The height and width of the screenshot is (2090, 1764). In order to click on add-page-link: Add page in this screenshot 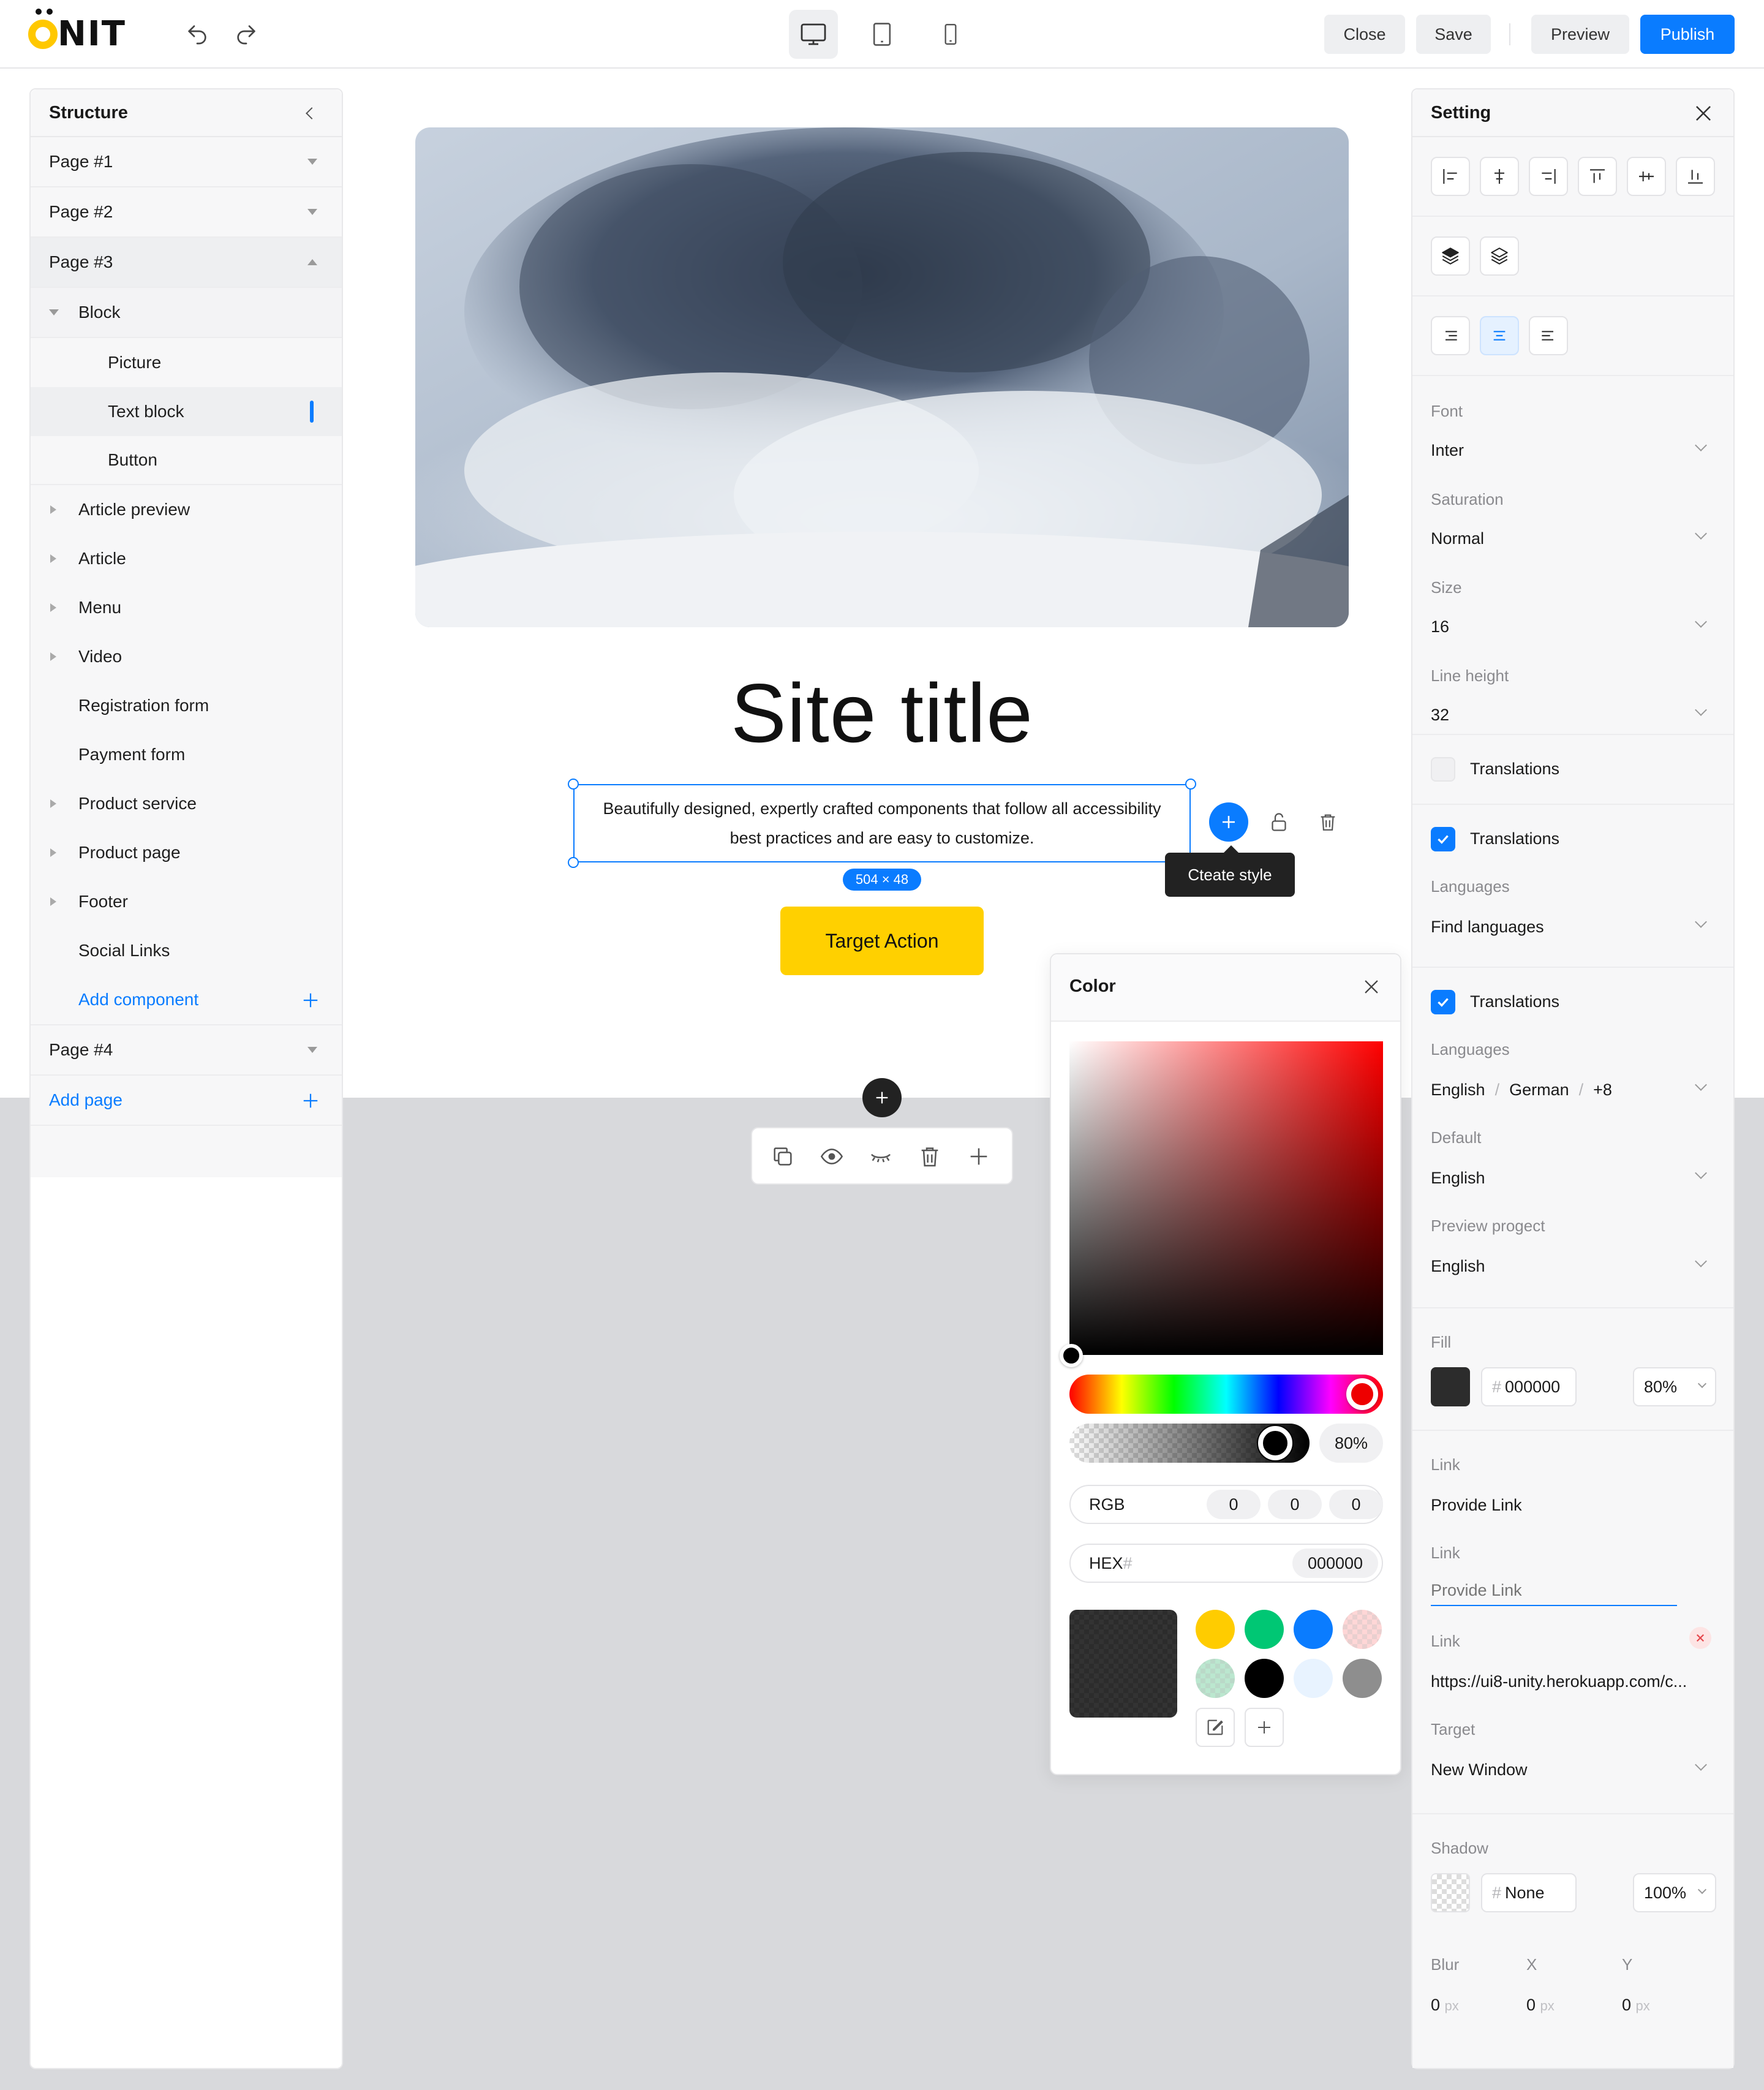, I will do `click(86, 1100)`.